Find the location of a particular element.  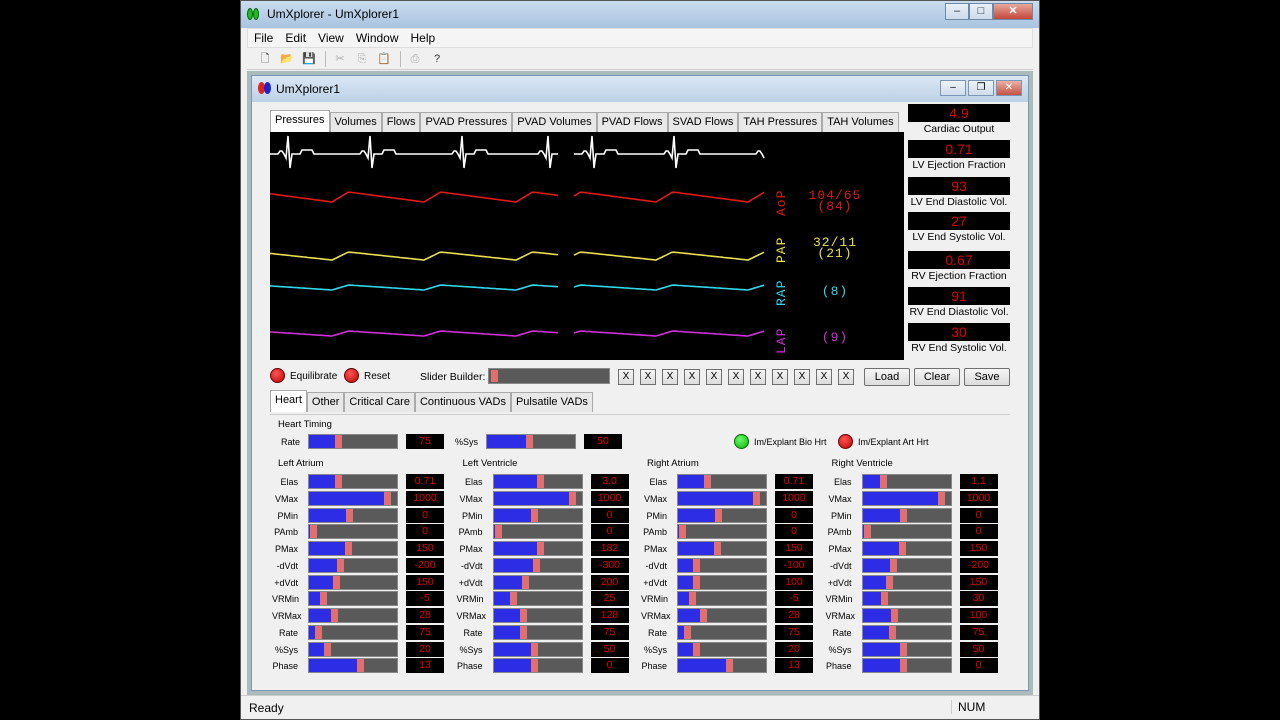

save-icon: 💾 is located at coordinates (309, 59).